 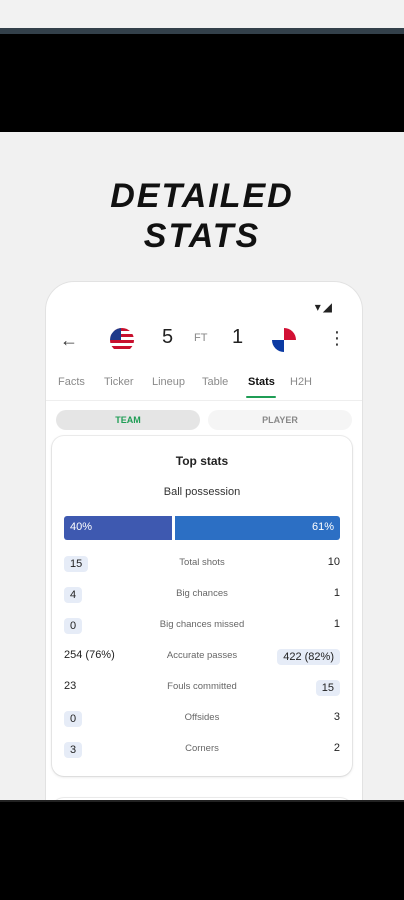 What do you see at coordinates (202, 657) in the screenshot?
I see `stat-row: 254 (76%) Accurate passes 422 (82%)` at bounding box center [202, 657].